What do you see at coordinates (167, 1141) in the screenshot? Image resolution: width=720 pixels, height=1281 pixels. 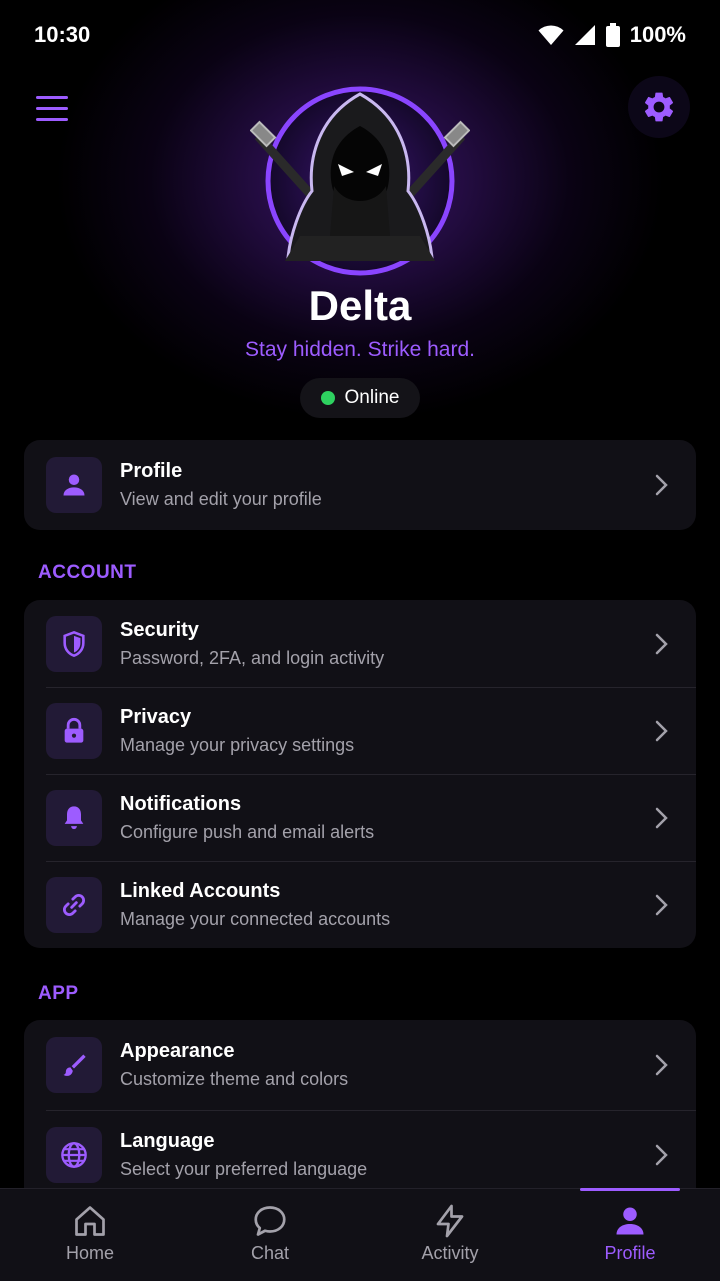 I see `item-title: Language` at bounding box center [167, 1141].